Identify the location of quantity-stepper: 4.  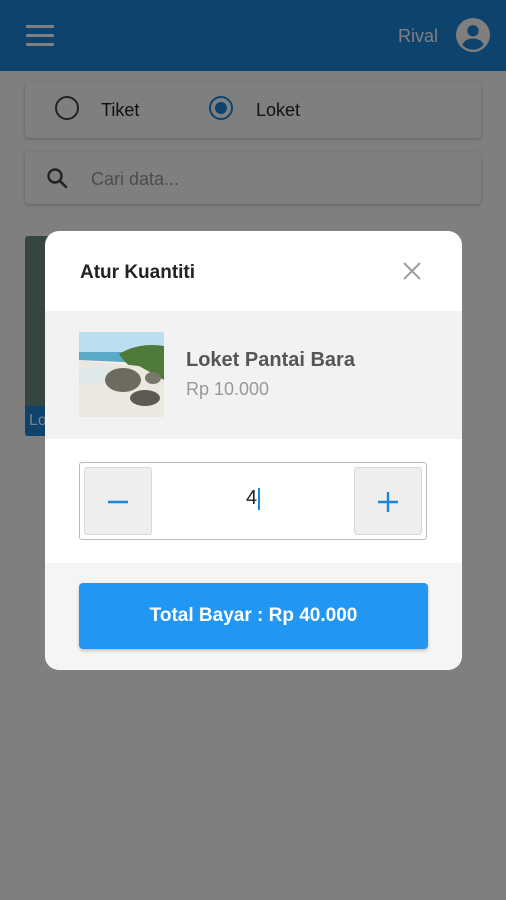
(253, 501).